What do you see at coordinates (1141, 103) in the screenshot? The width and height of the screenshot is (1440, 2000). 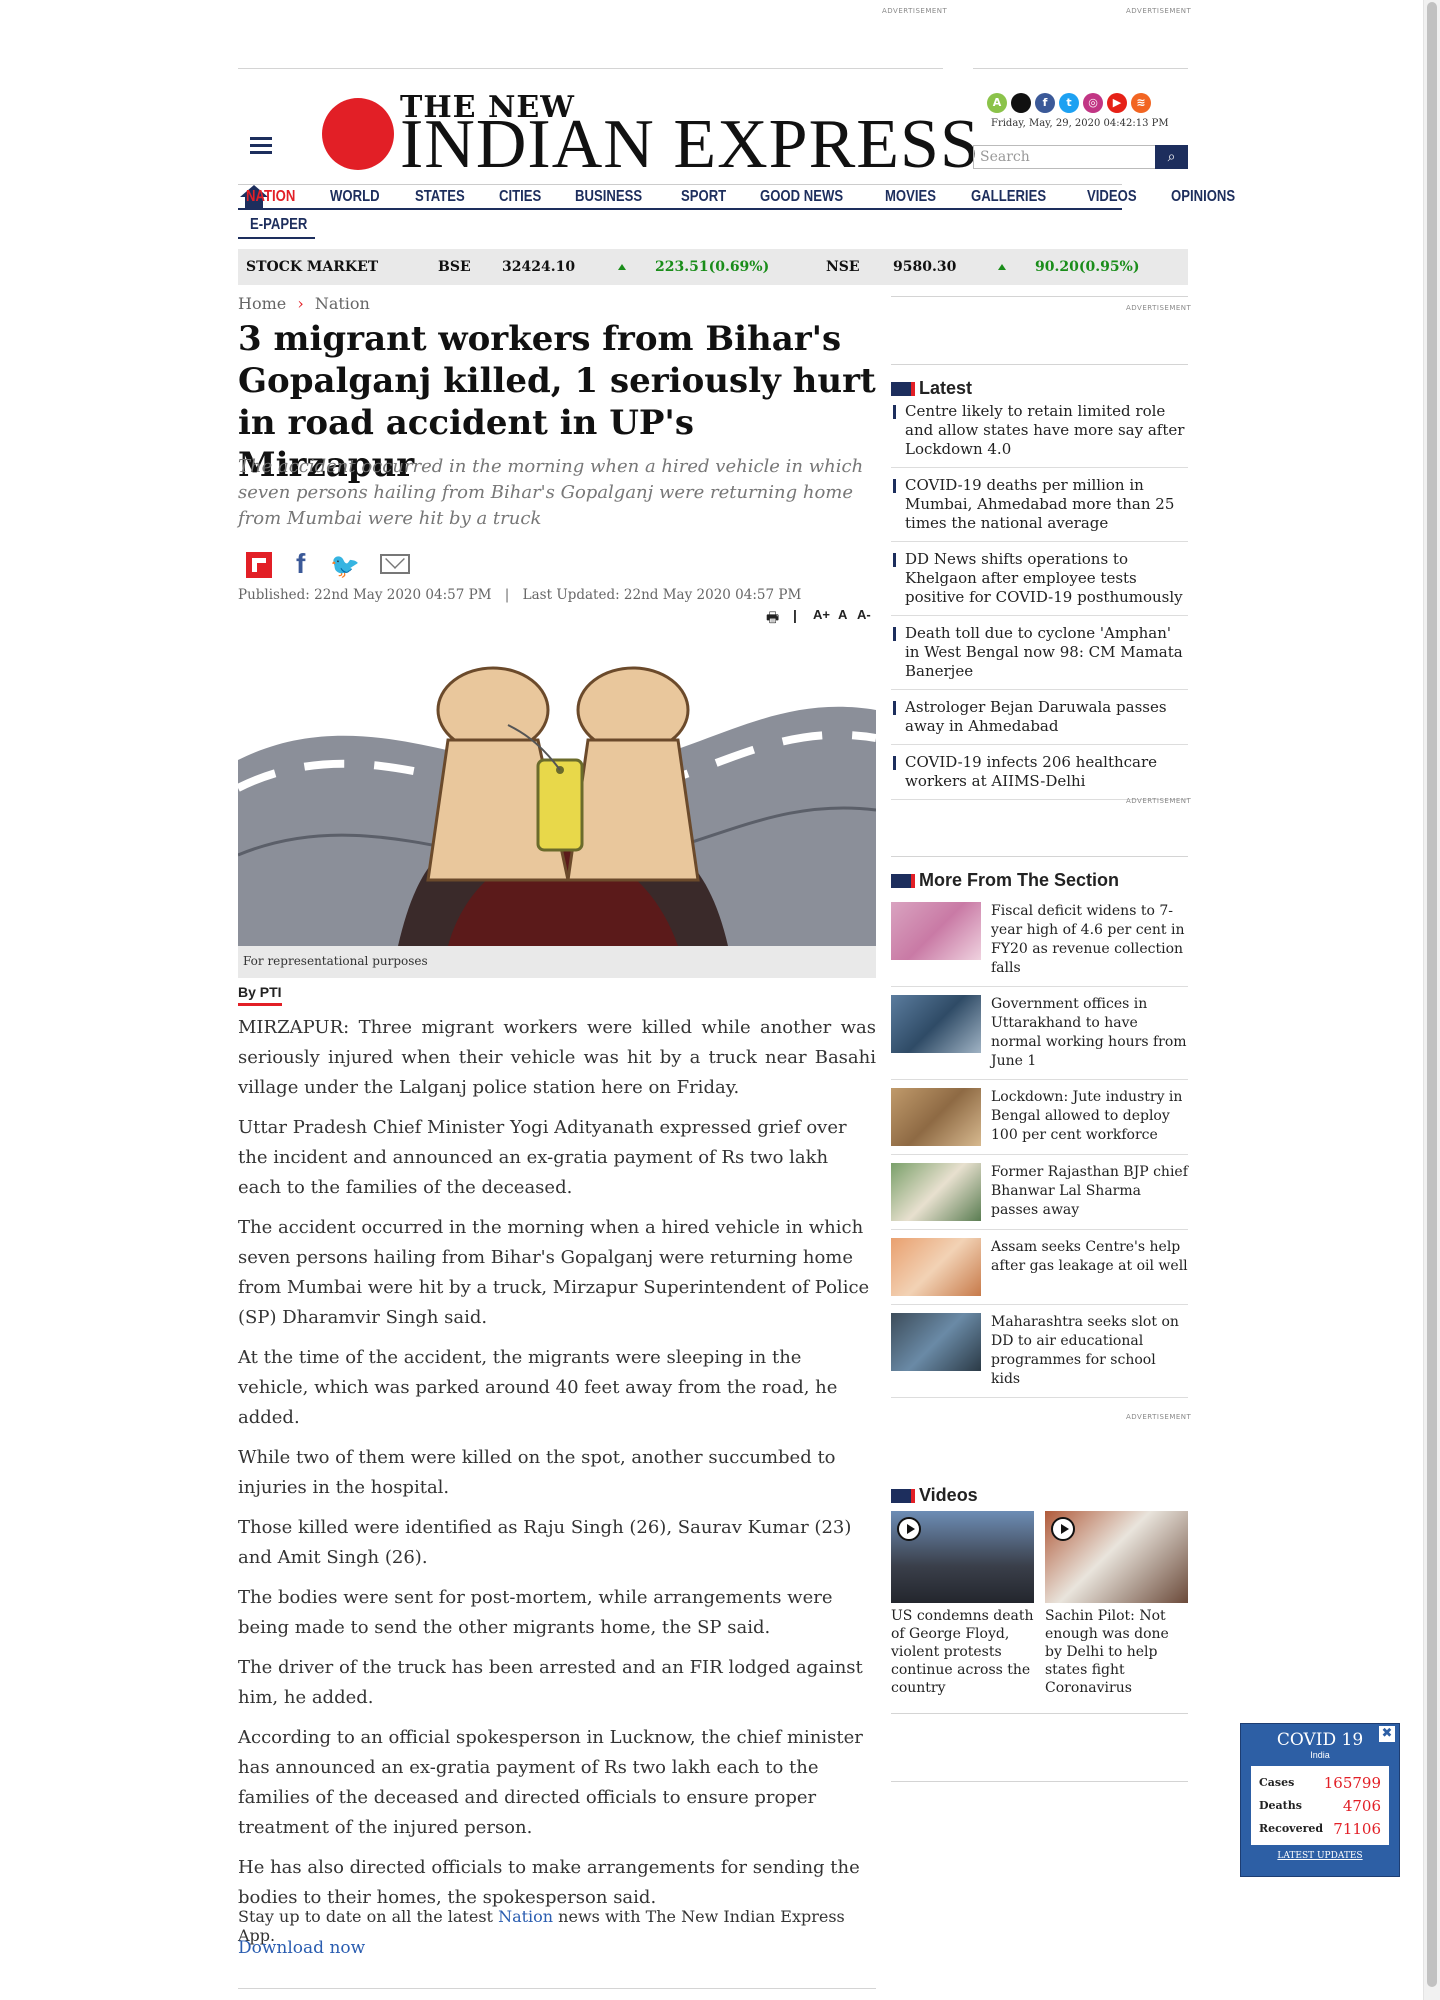 I see `rss-icon: ≋` at bounding box center [1141, 103].